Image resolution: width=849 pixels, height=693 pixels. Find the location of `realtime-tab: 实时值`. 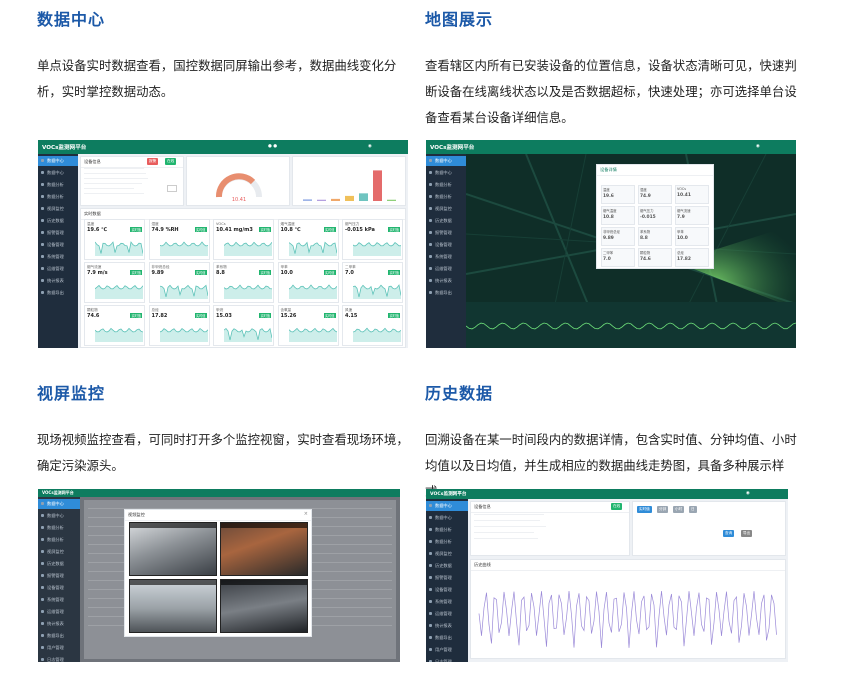

realtime-tab: 实时值 is located at coordinates (644, 509).